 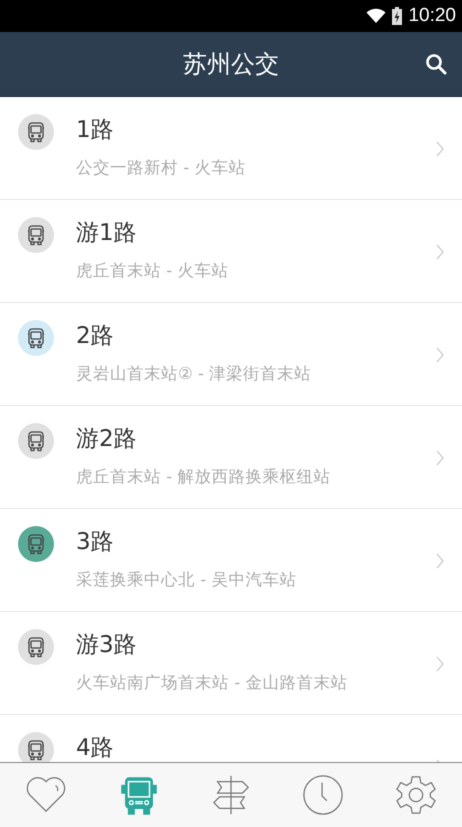 What do you see at coordinates (204, 477) in the screenshot?
I see `route-stops: 虎丘首末站 - 解放西路换乘枢纽站` at bounding box center [204, 477].